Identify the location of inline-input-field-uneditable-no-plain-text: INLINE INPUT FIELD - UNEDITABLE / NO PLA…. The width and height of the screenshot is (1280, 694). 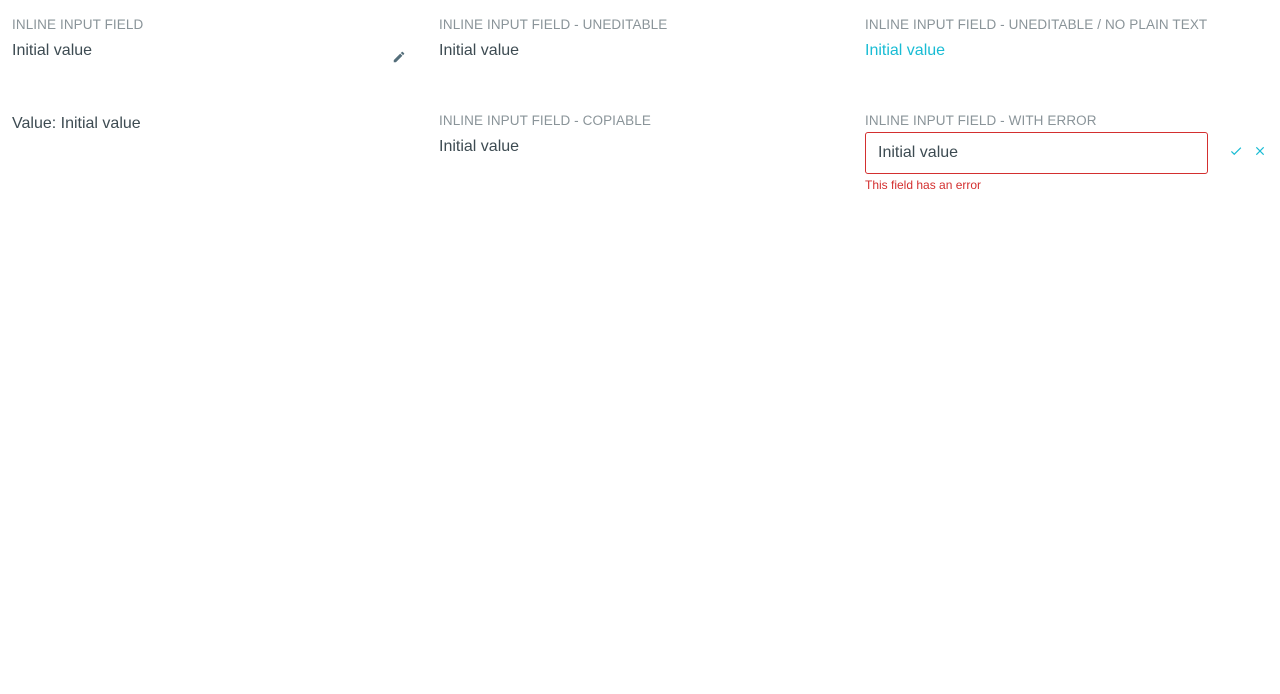
(1067, 39).